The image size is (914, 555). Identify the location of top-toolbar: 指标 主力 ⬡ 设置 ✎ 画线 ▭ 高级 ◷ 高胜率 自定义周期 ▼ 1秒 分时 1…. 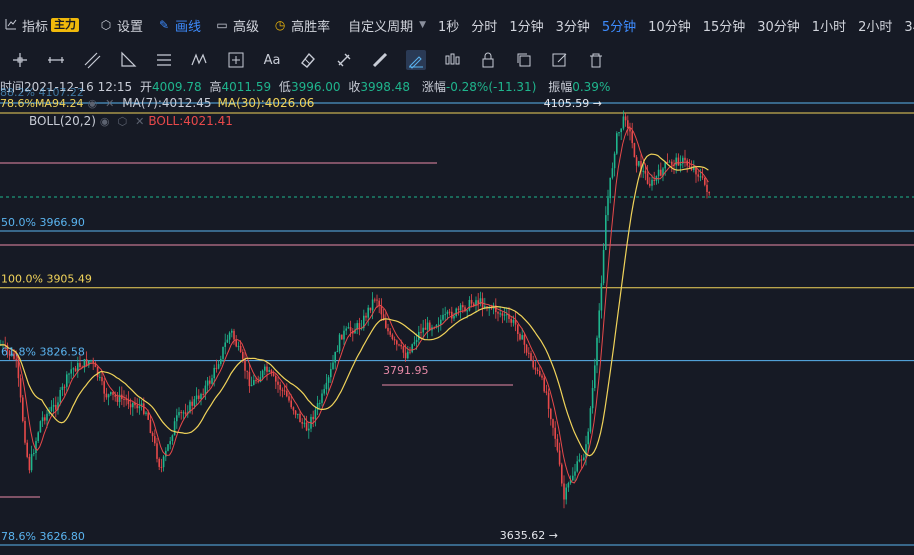
(457, 24).